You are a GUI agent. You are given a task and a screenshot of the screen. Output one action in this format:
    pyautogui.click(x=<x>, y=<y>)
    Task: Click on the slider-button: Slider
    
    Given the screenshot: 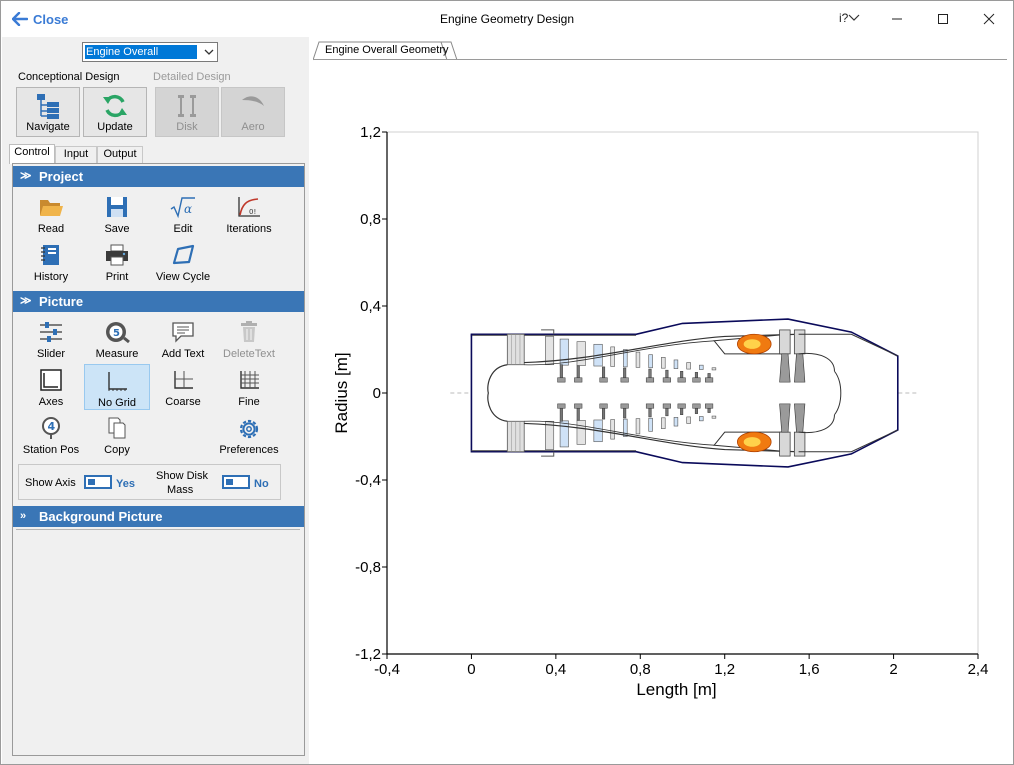 What is the action you would take?
    pyautogui.click(x=51, y=339)
    